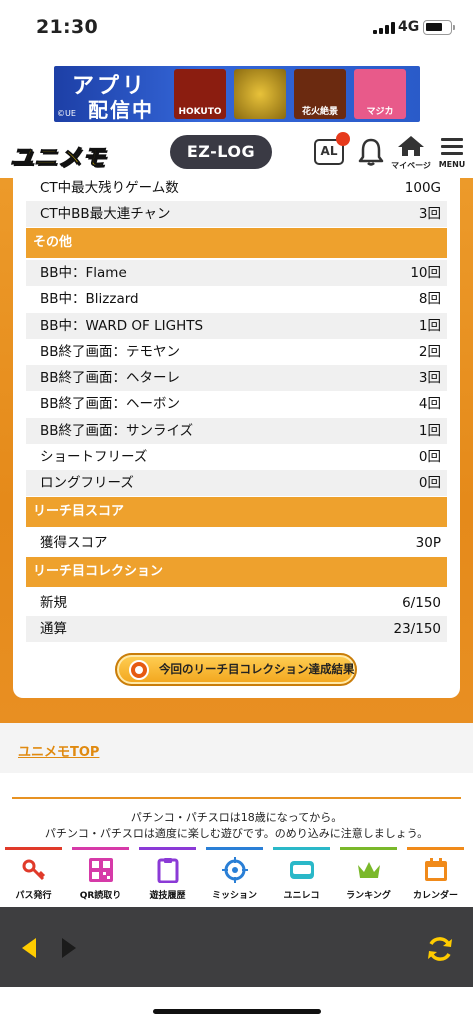 The width and height of the screenshot is (473, 1024). I want to click on nav-item-history: 遊技履歴, so click(167, 876).